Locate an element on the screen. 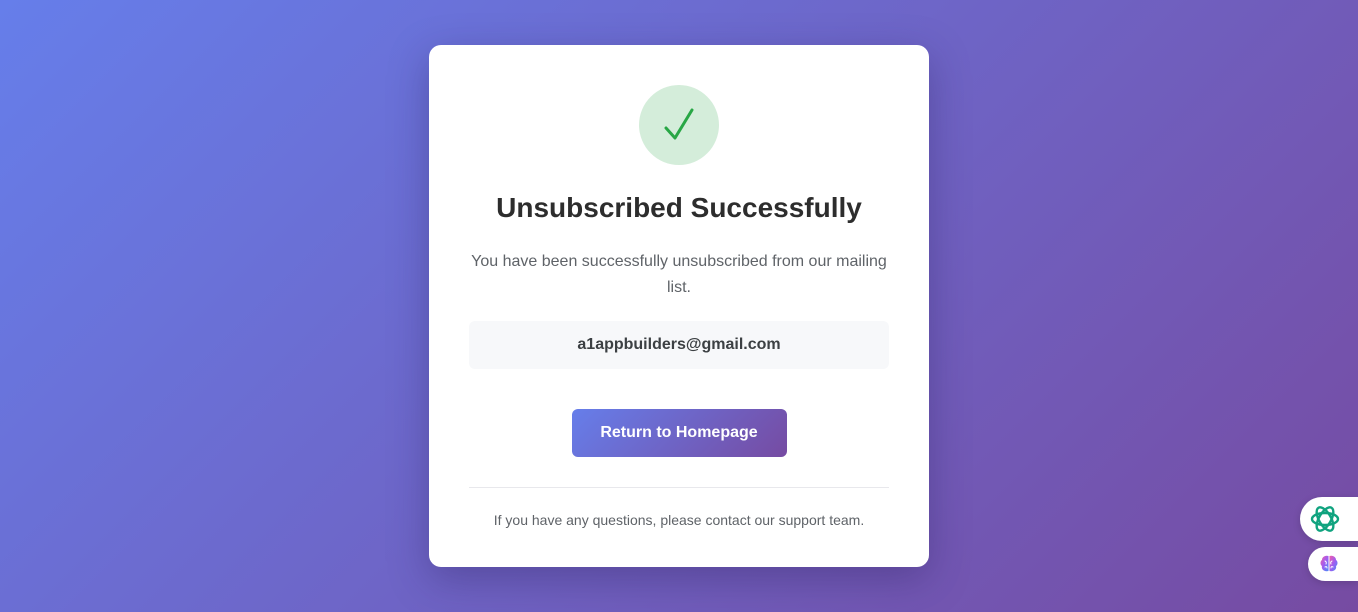  page-title: Unsubscribed Successfully is located at coordinates (679, 207).